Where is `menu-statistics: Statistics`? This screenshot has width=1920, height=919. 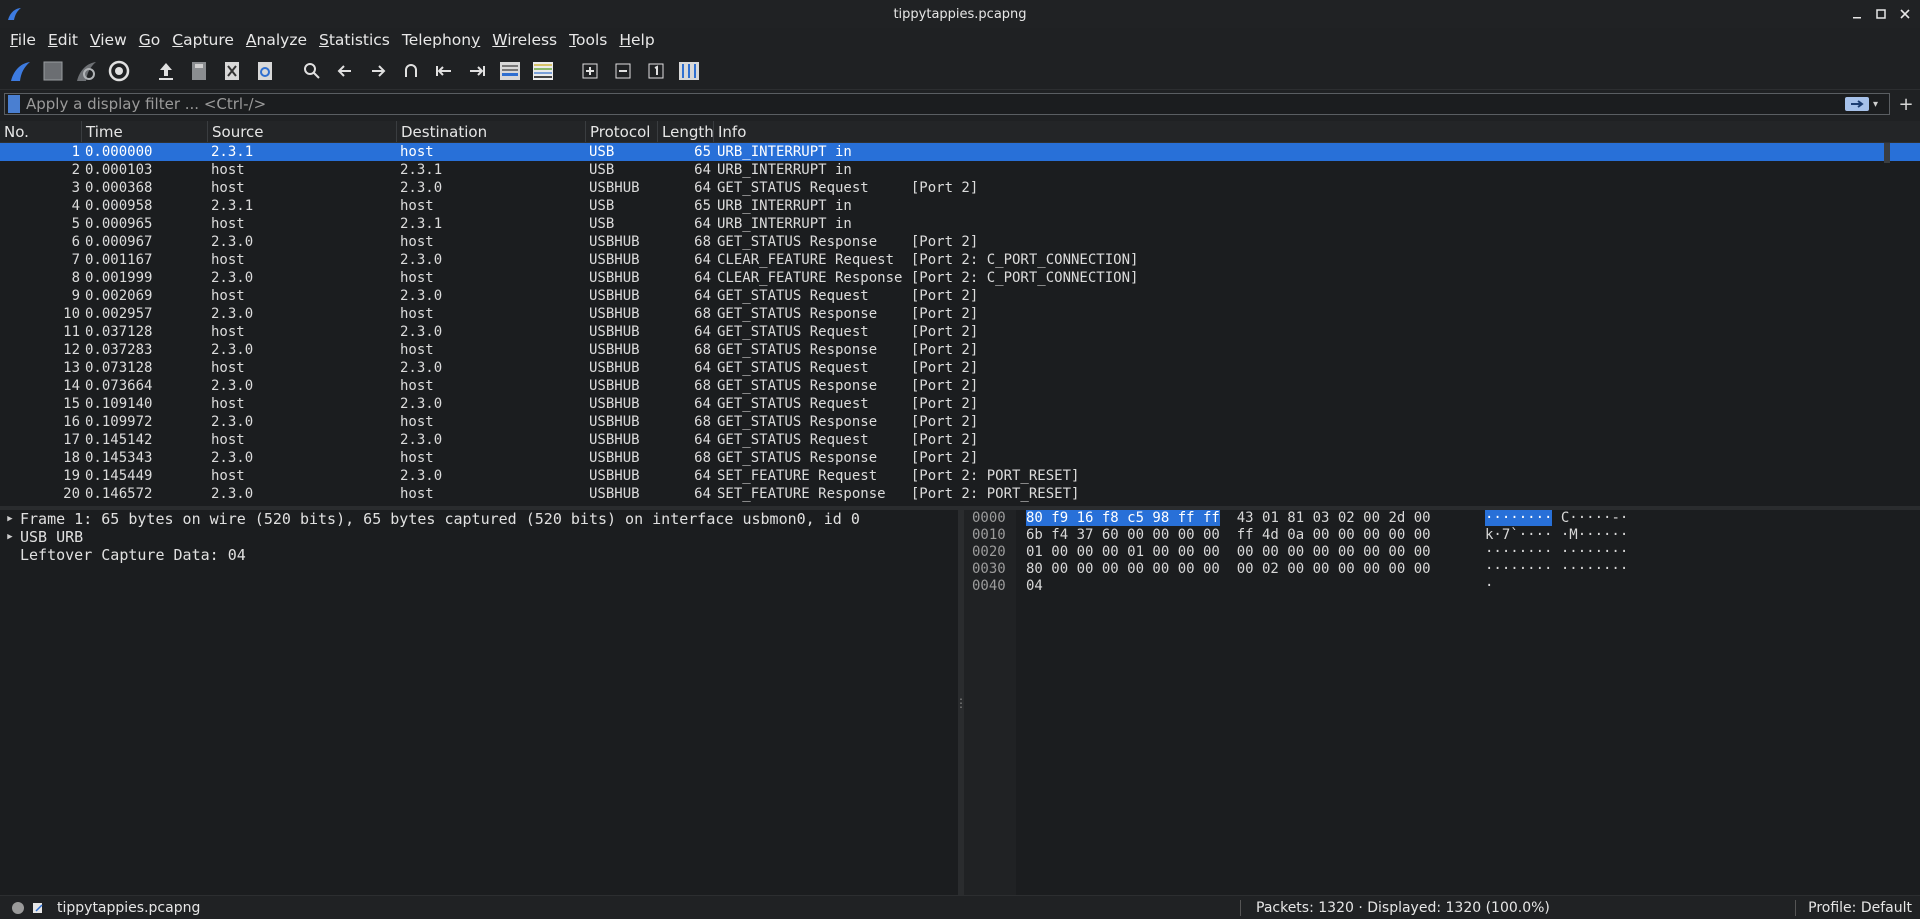
menu-statistics: Statistics is located at coordinates (354, 40).